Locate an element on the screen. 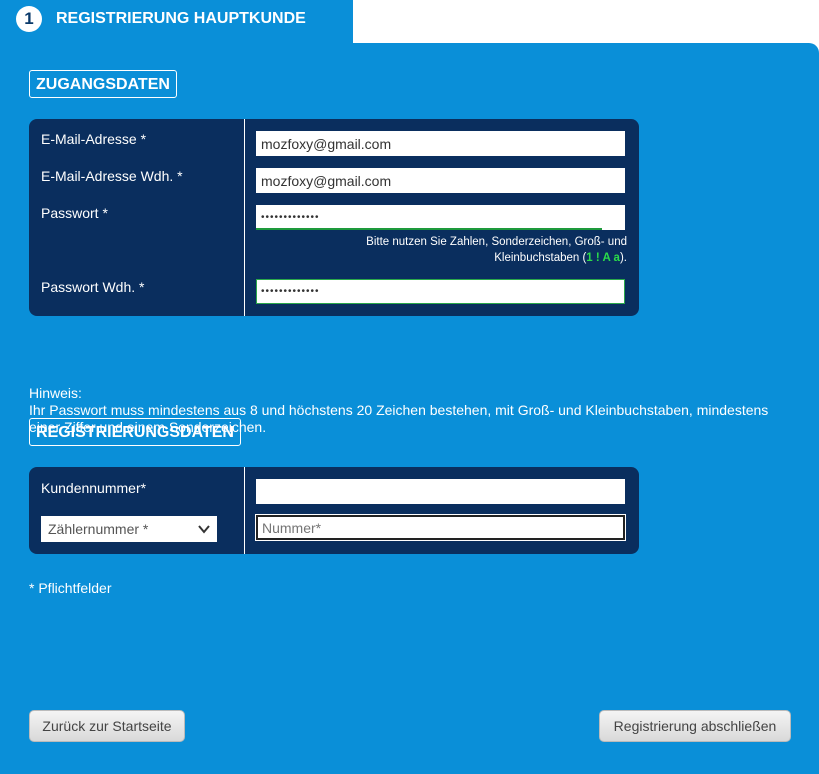 This screenshot has width=819, height=774. finish-registration-button: Registrierung abschließen is located at coordinates (695, 726).